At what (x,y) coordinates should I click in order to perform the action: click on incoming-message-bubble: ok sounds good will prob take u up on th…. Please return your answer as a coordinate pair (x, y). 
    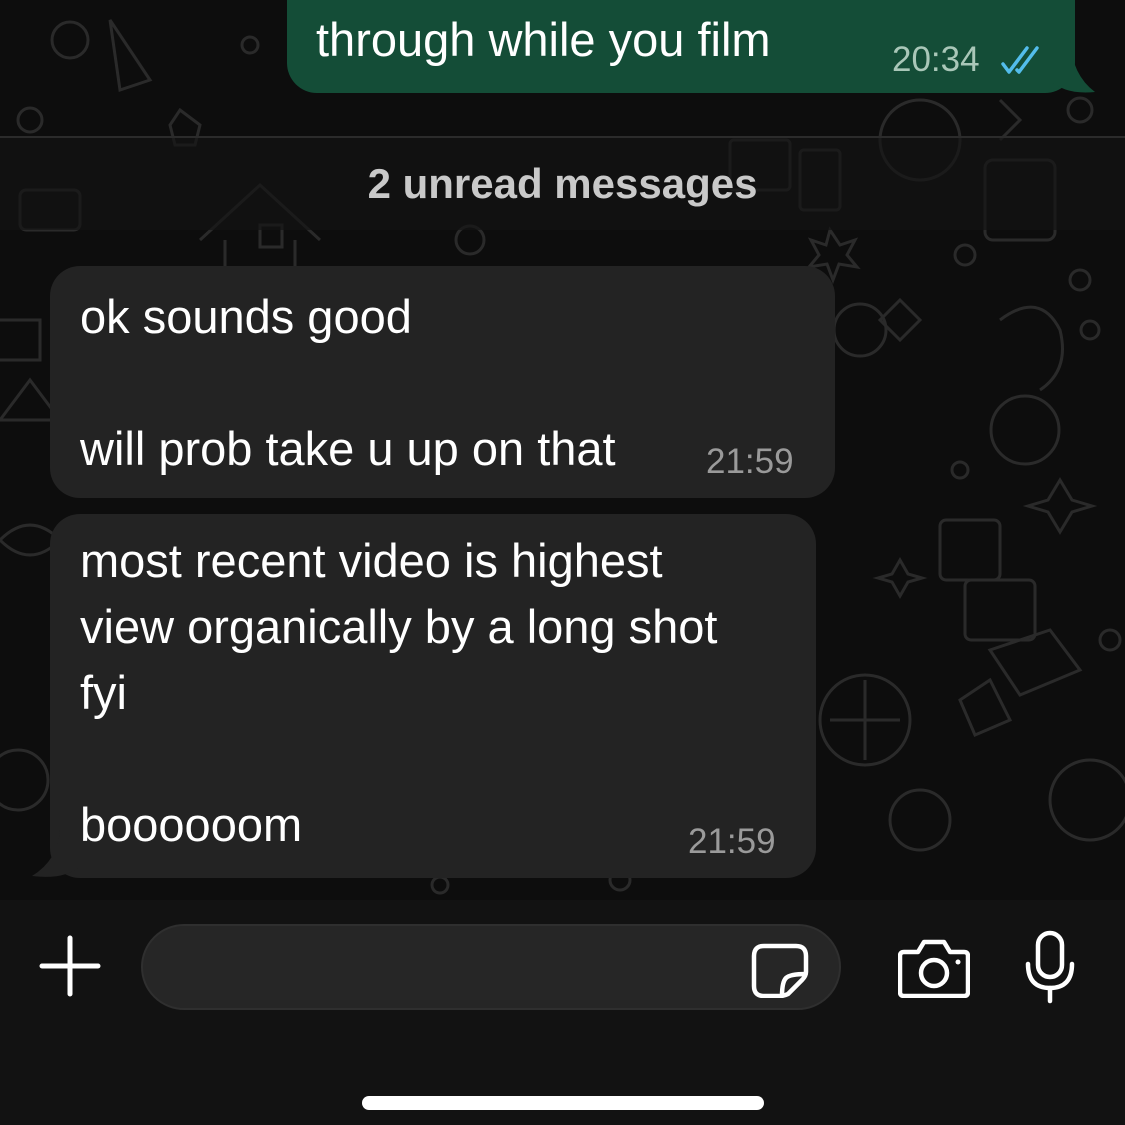
    Looking at the image, I should click on (442, 382).